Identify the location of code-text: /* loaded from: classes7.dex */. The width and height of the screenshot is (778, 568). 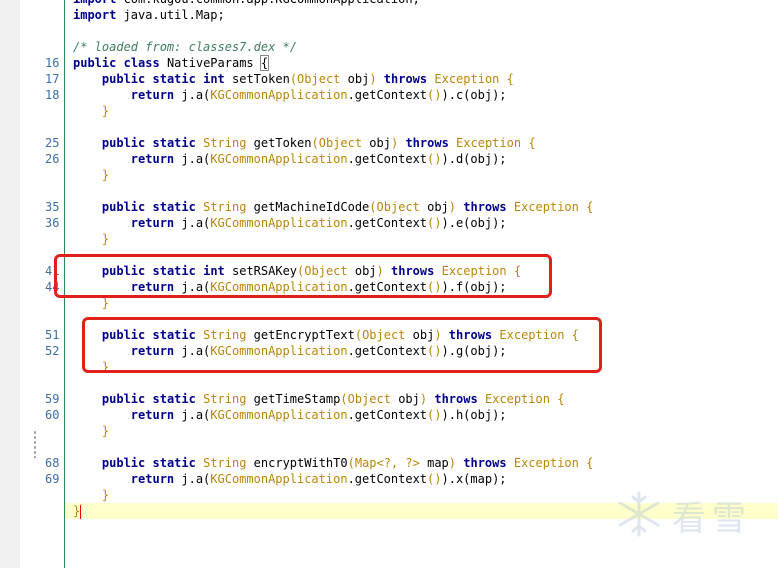
(185, 47).